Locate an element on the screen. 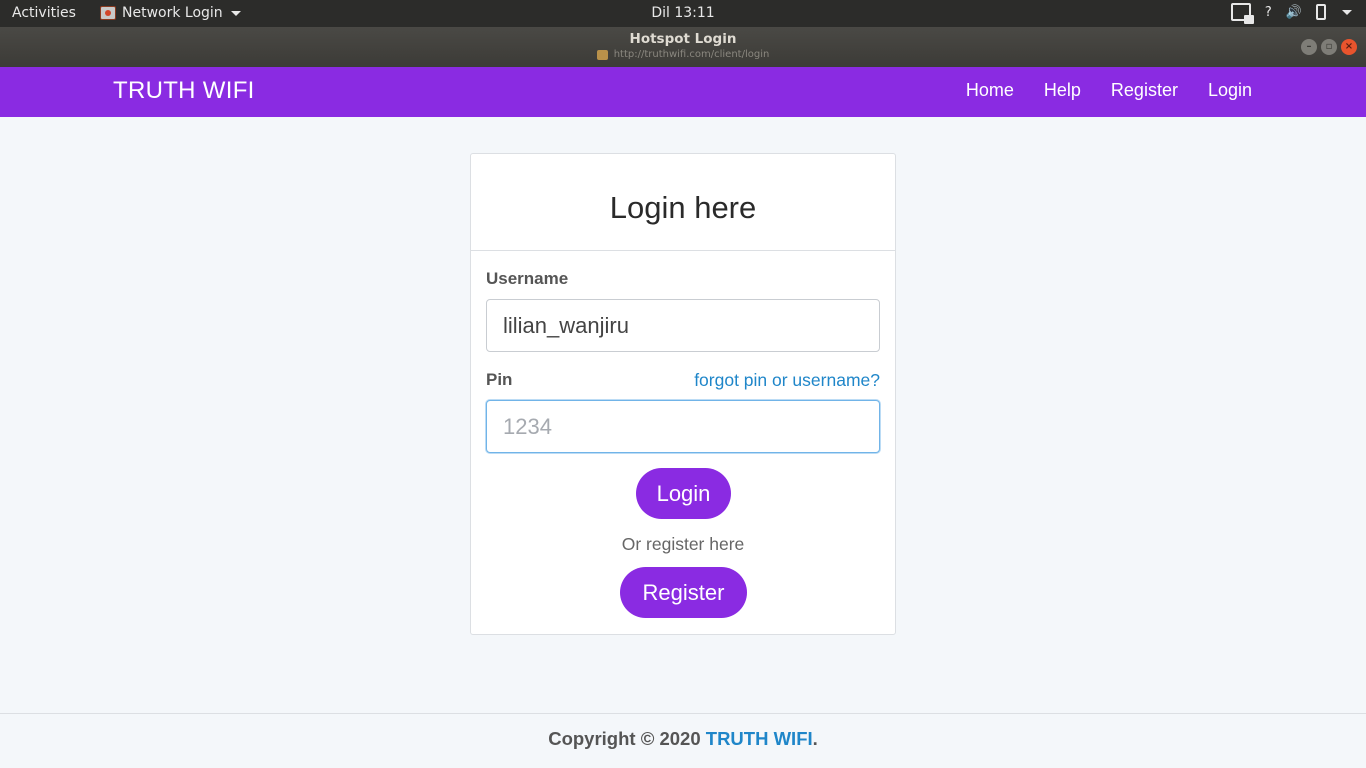  network-icon is located at coordinates (1242, 13).